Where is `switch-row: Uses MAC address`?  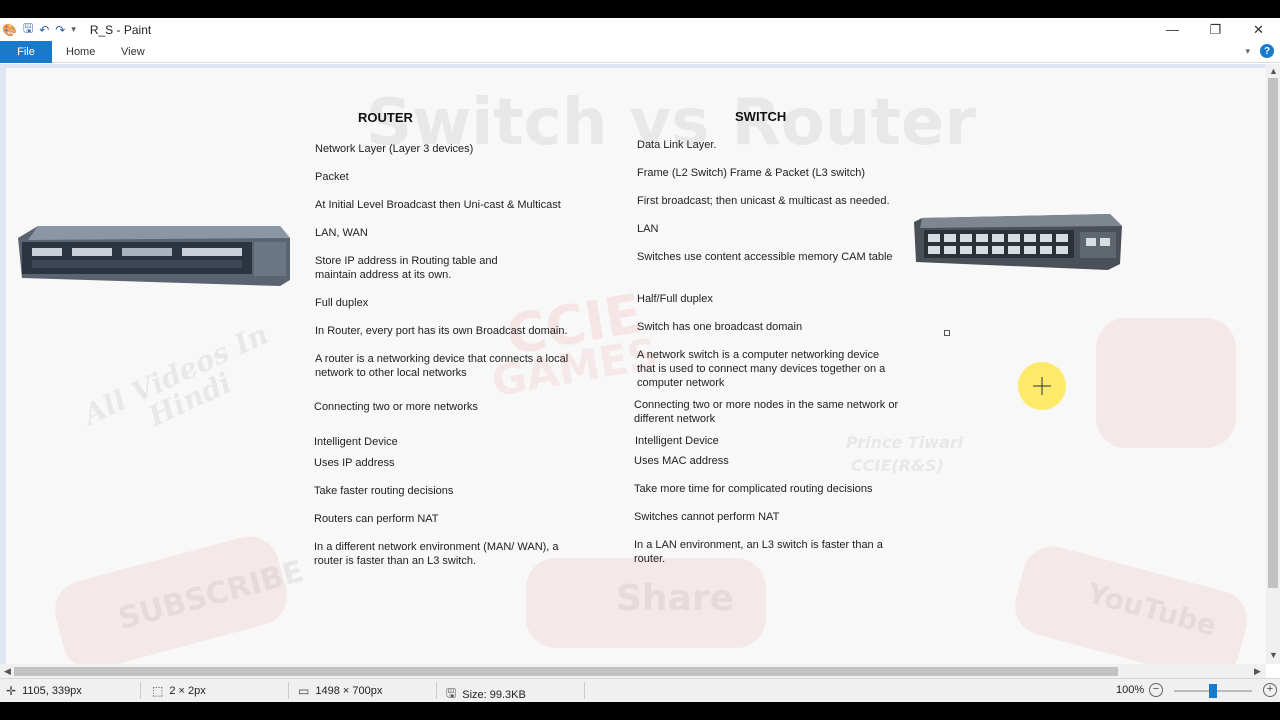 switch-row: Uses MAC address is located at coordinates (681, 461).